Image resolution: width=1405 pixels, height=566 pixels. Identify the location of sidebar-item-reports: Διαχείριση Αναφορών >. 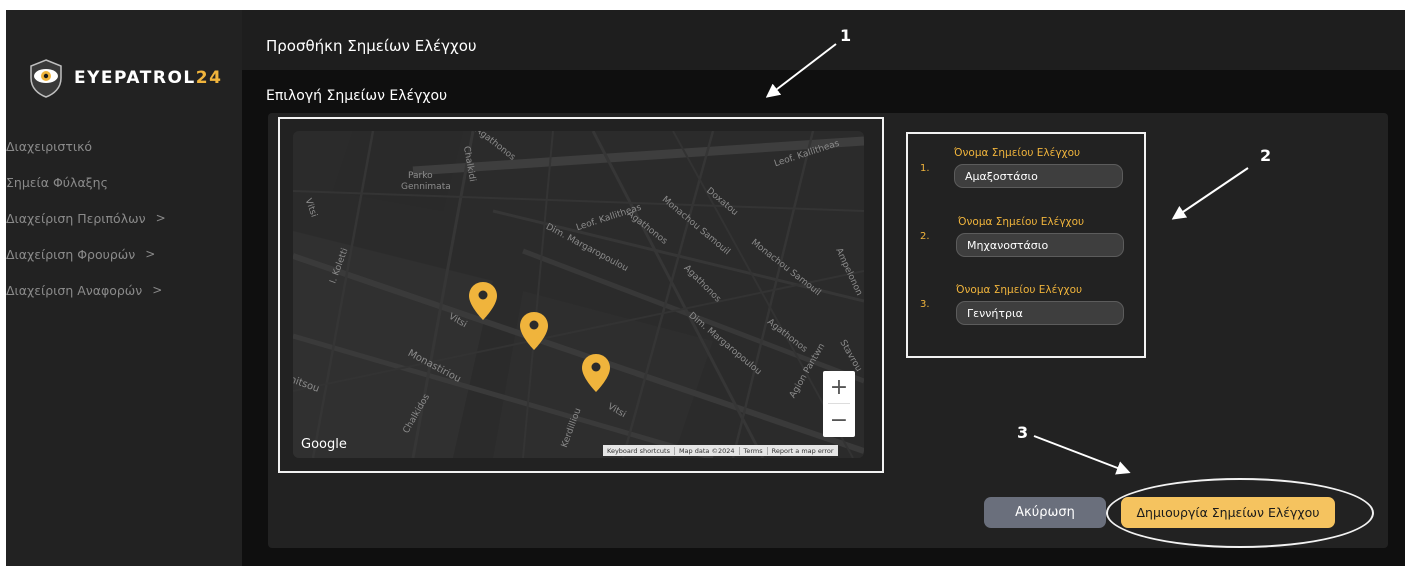
(124, 290).